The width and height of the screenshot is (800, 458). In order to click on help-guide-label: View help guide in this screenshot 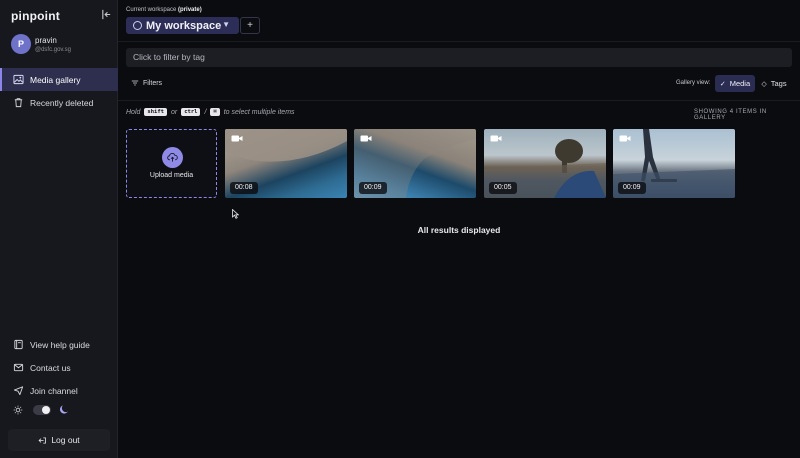, I will do `click(60, 344)`.